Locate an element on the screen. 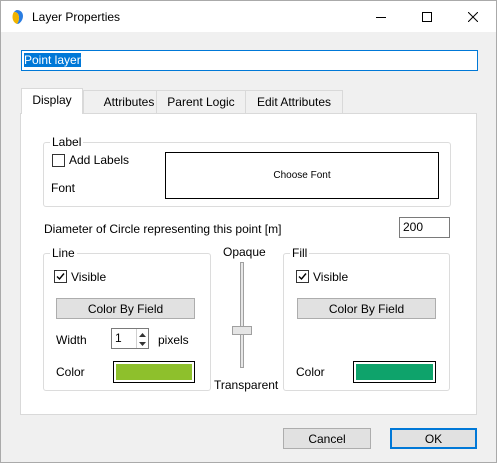 This screenshot has width=497, height=463. minimize-icon is located at coordinates (381, 17).